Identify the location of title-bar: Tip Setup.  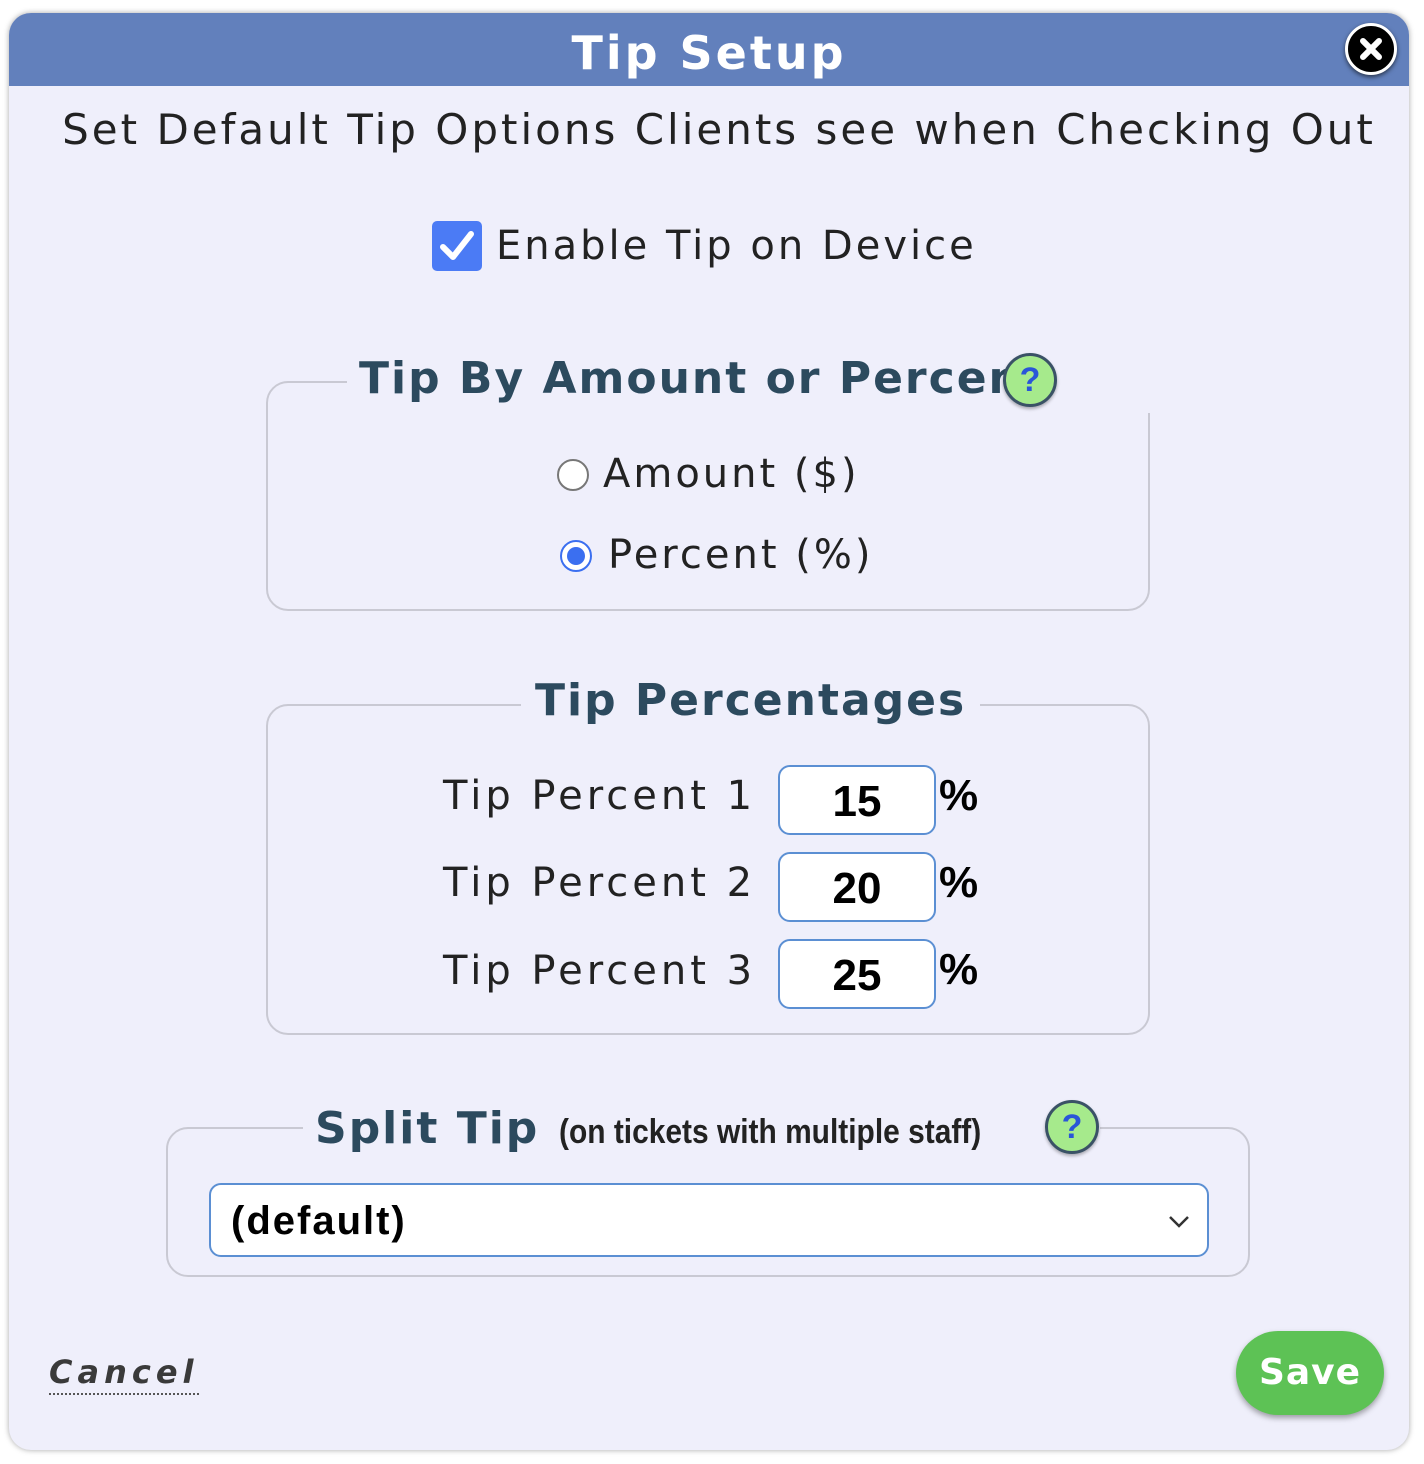
(709, 49).